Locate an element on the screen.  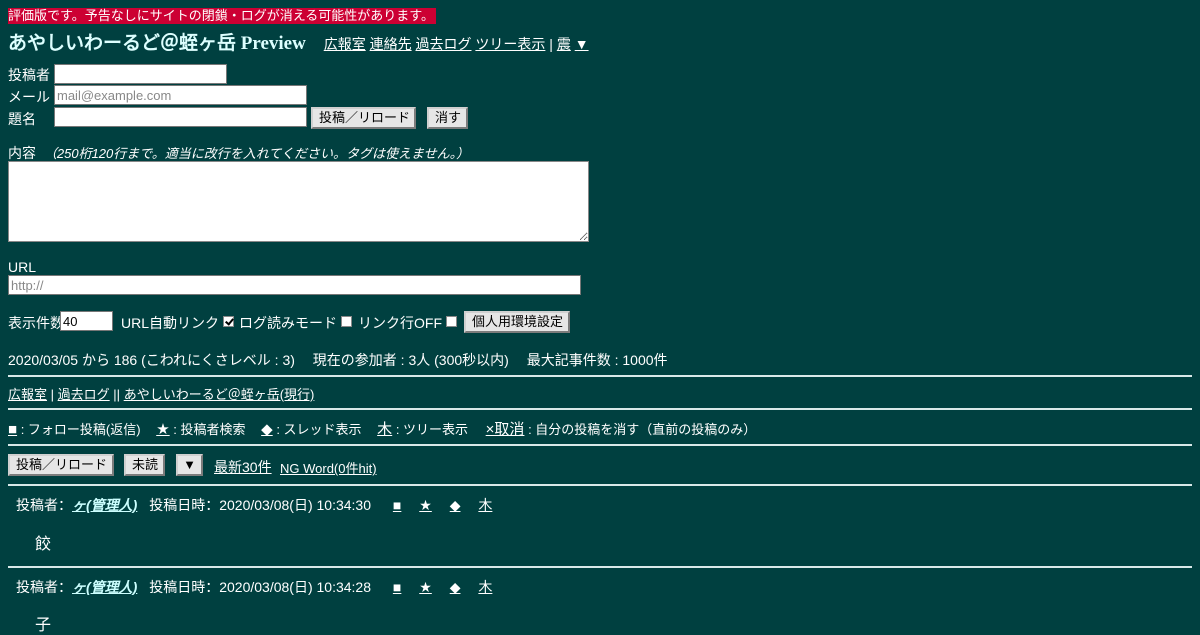
auto-link-label: URL自動リンク is located at coordinates (170, 323).